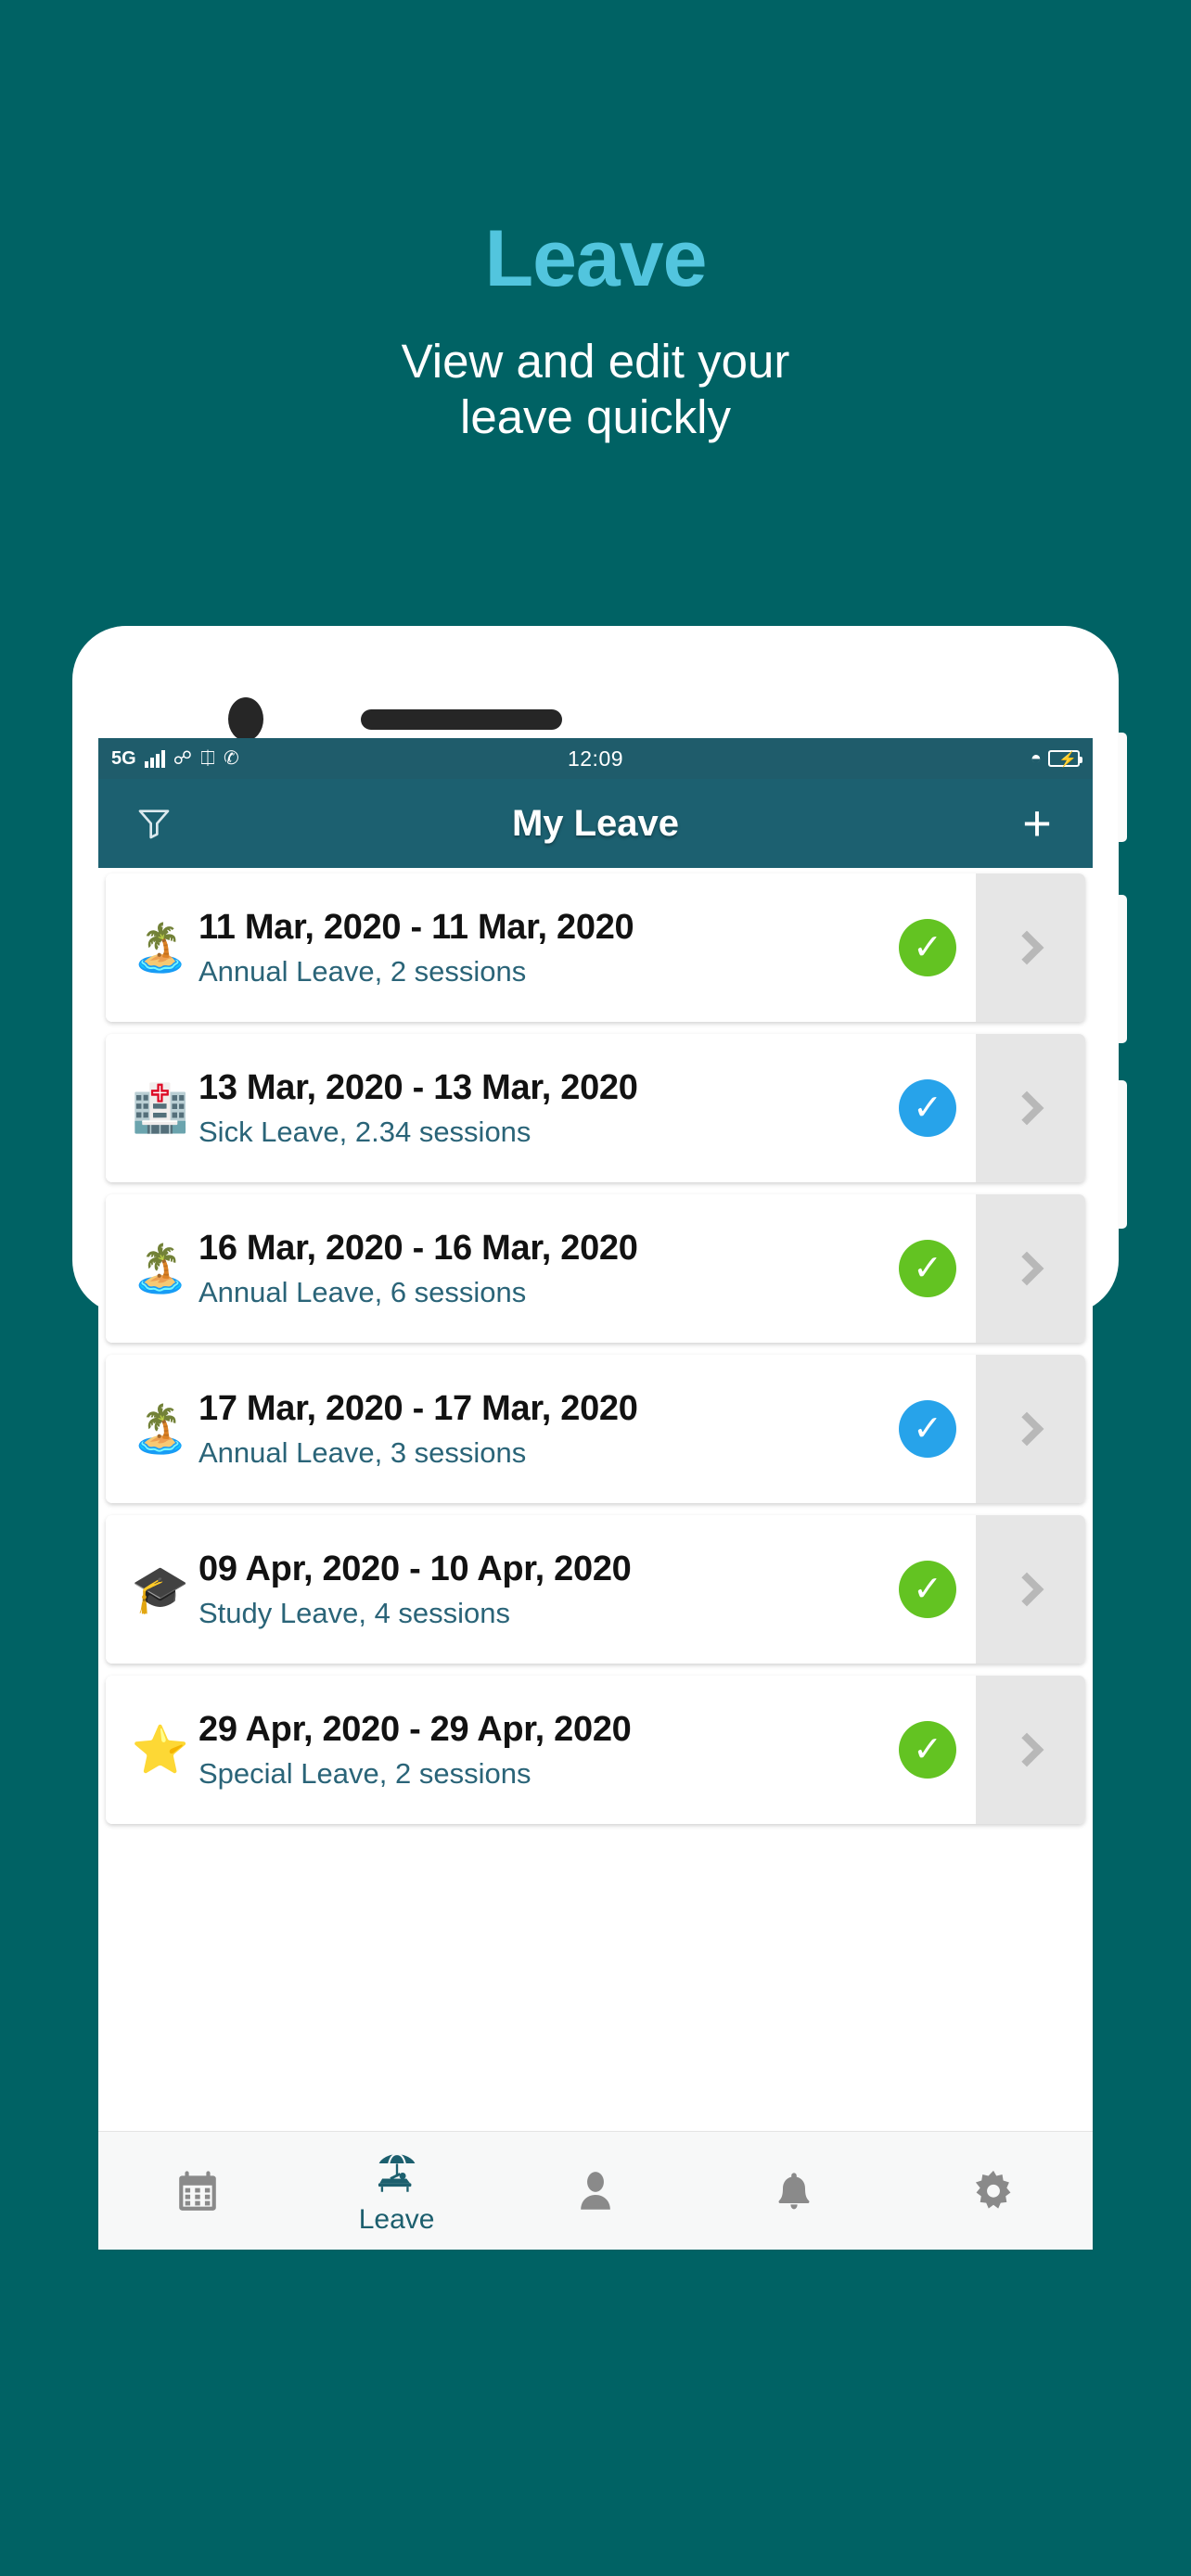 The image size is (1191, 2576). What do you see at coordinates (462, 719) in the screenshot?
I see `earpiece-speaker` at bounding box center [462, 719].